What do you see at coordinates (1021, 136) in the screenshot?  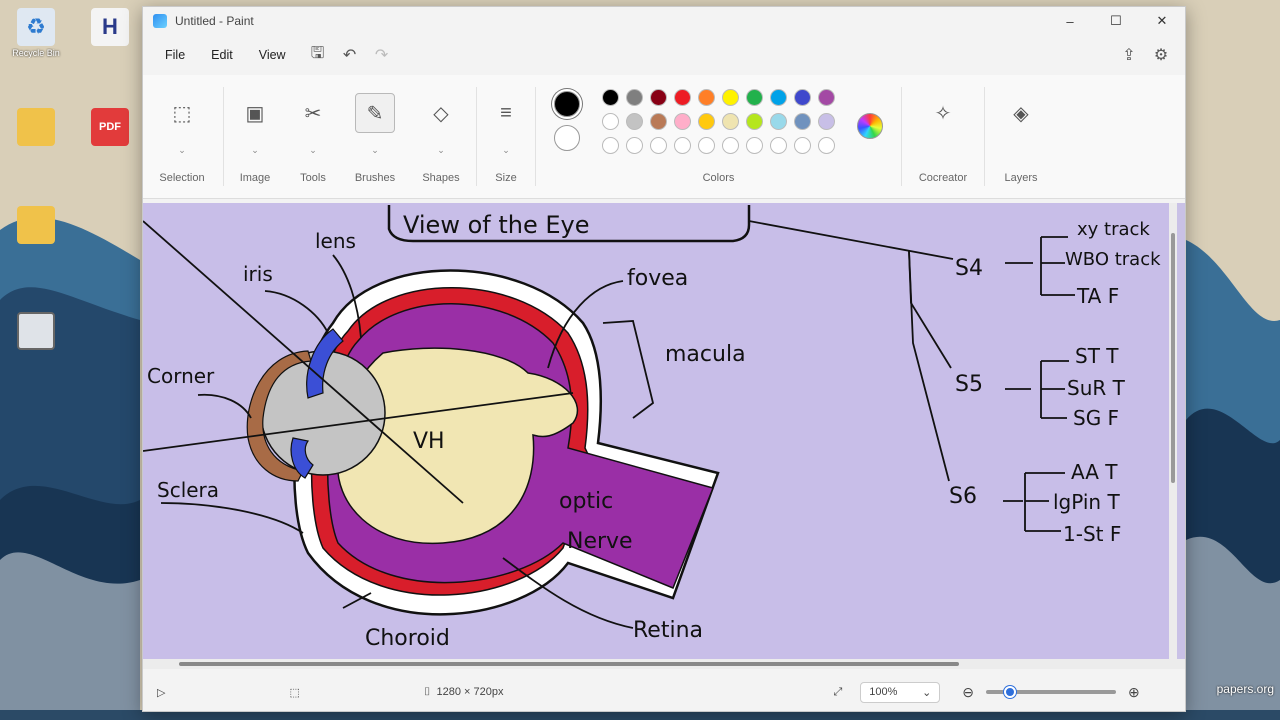 I see `group-layers: ◈ ⌄ Layers` at bounding box center [1021, 136].